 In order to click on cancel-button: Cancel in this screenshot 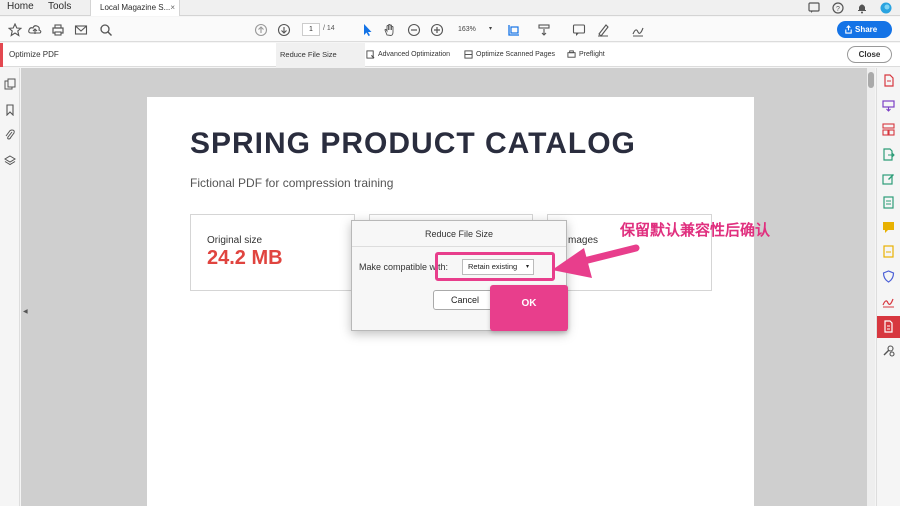, I will do `click(465, 300)`.